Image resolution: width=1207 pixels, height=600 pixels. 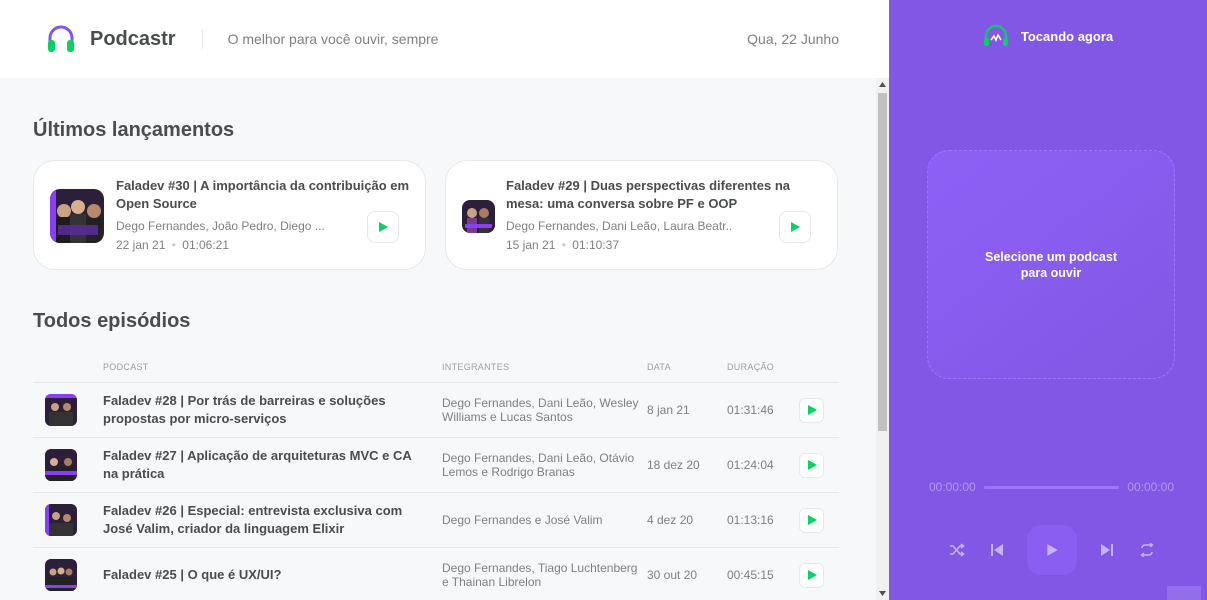 I want to click on episode-date: 30 out 20, so click(x=672, y=575).